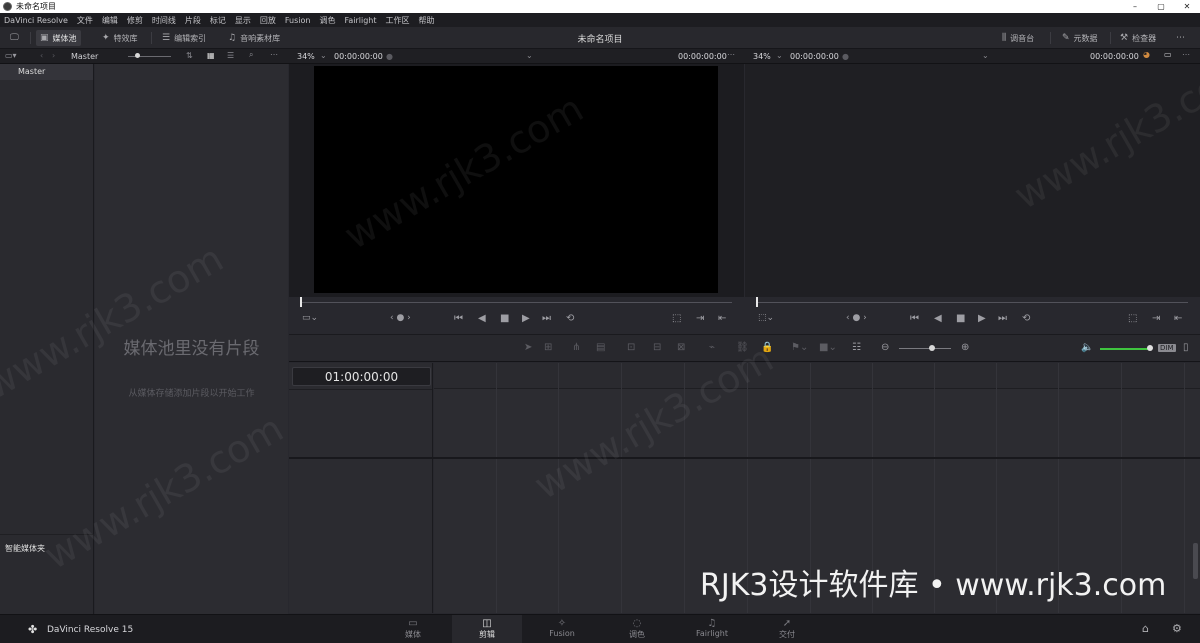 This screenshot has width=1200, height=643. I want to click on page-tab-edit: ◫ 剪辑, so click(487, 629).